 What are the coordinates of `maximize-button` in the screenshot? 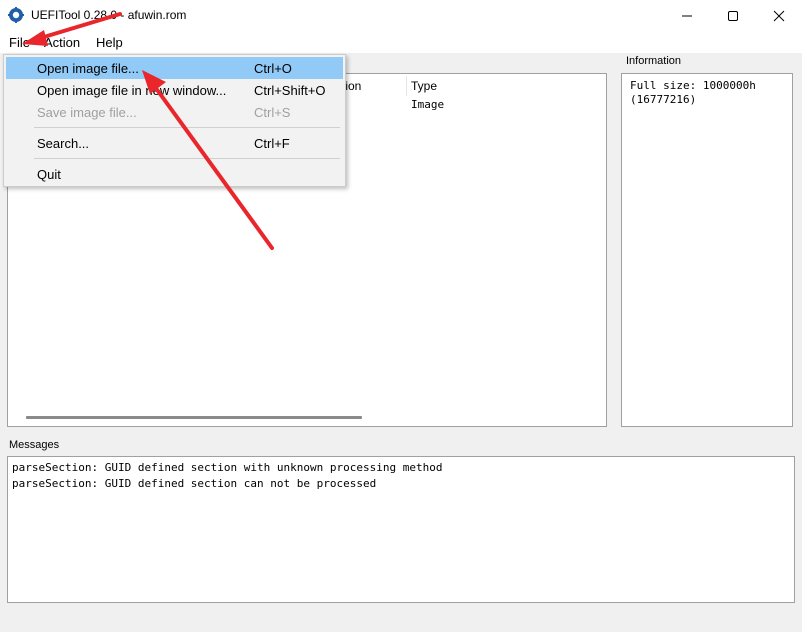 It's located at (733, 15).